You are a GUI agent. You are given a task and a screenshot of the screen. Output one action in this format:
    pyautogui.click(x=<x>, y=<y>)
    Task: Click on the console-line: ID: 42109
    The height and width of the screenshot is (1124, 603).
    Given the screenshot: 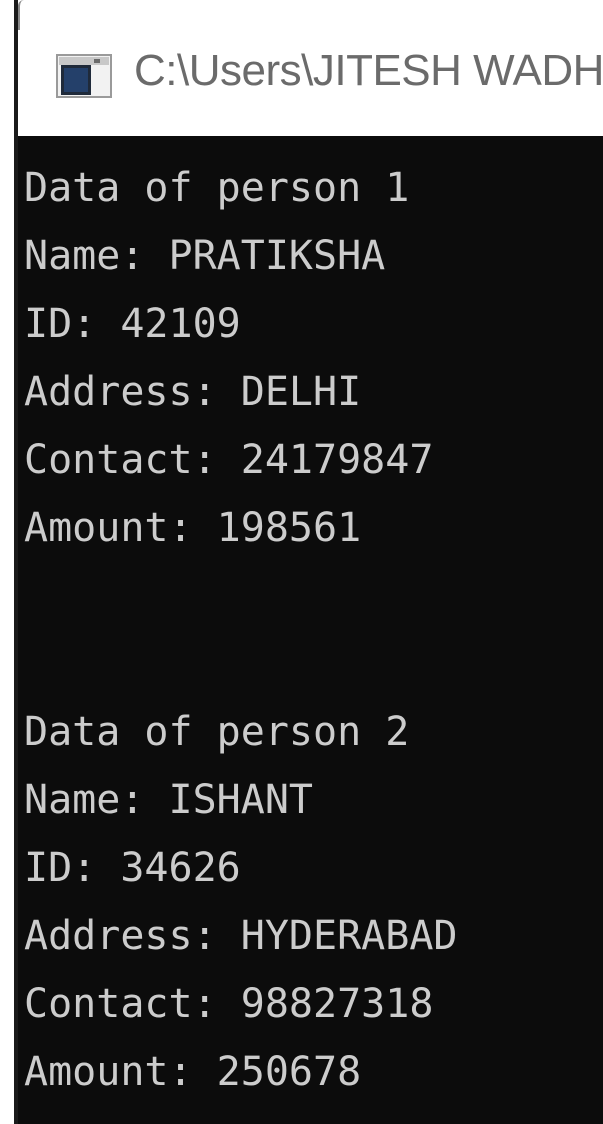 What is the action you would take?
    pyautogui.click(x=132, y=324)
    